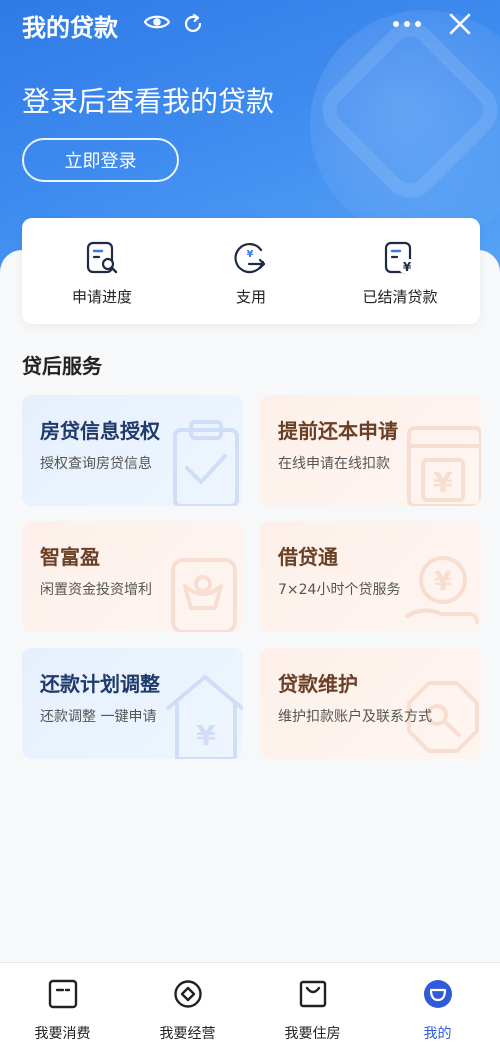 The image size is (500, 1064). What do you see at coordinates (407, 24) in the screenshot?
I see `more-icon` at bounding box center [407, 24].